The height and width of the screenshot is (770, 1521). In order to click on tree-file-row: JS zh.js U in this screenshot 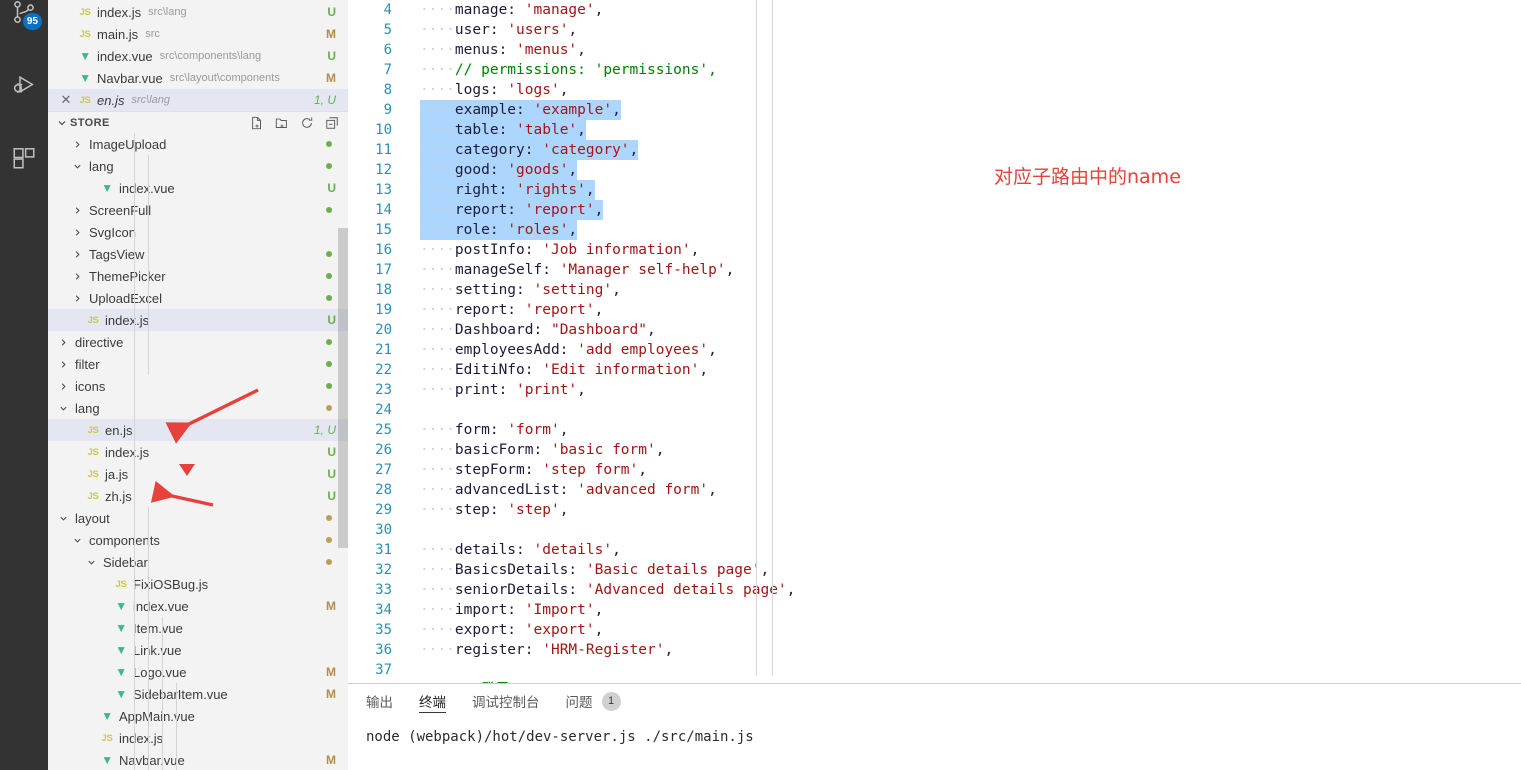, I will do `click(198, 496)`.